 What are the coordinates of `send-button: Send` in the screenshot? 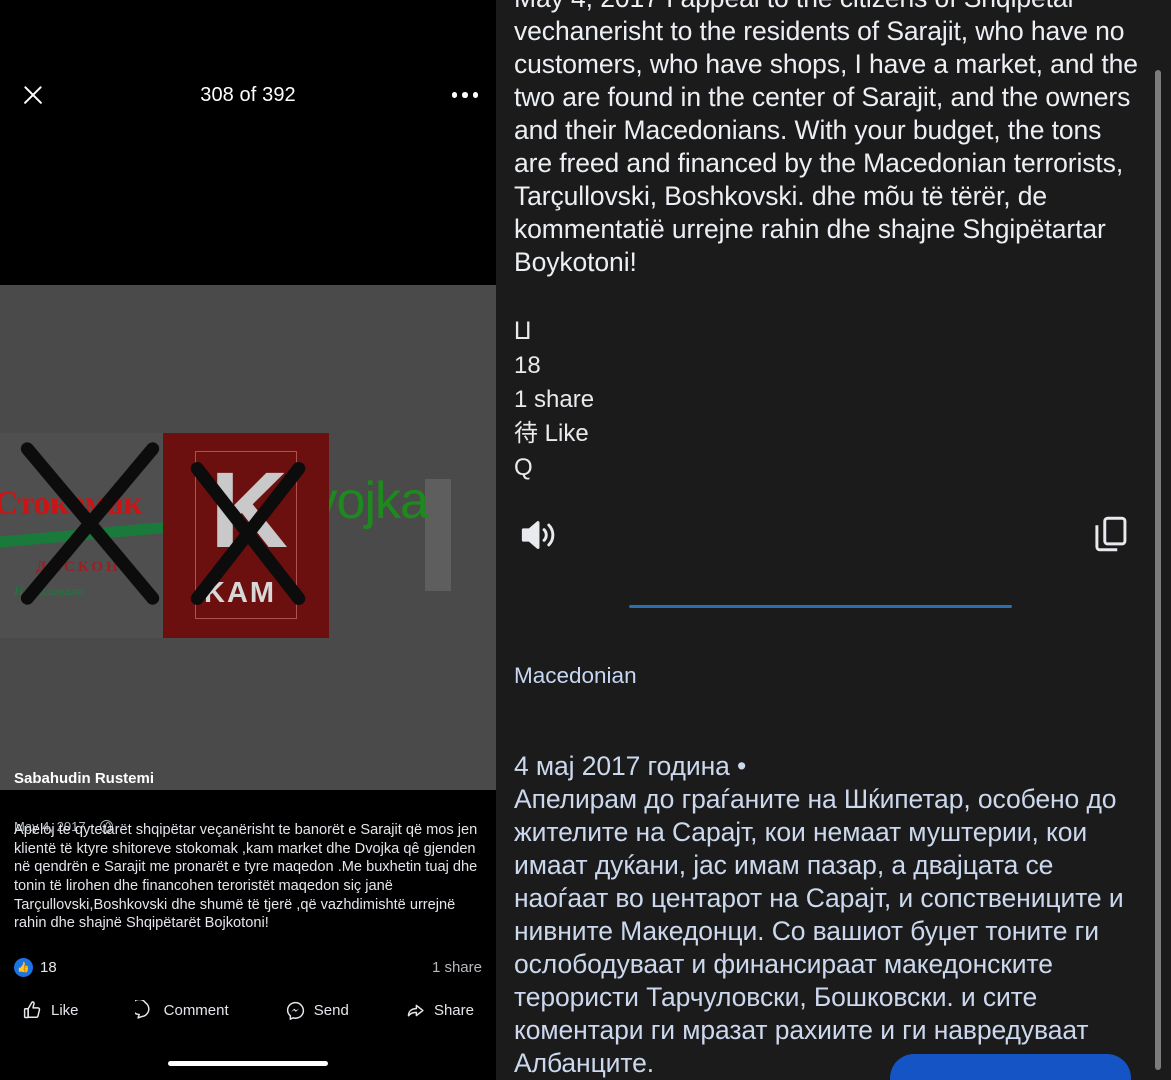 It's located at (317, 1010).